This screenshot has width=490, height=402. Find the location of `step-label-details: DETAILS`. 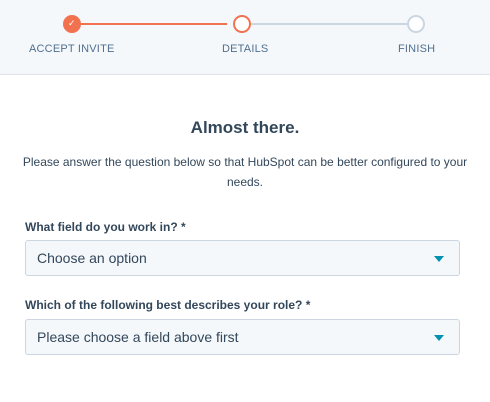

step-label-details: DETAILS is located at coordinates (245, 49).